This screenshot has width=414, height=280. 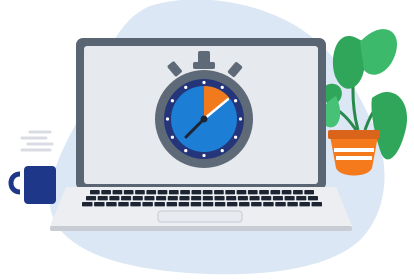 I want to click on coffee-mug-icon, so click(x=32, y=167).